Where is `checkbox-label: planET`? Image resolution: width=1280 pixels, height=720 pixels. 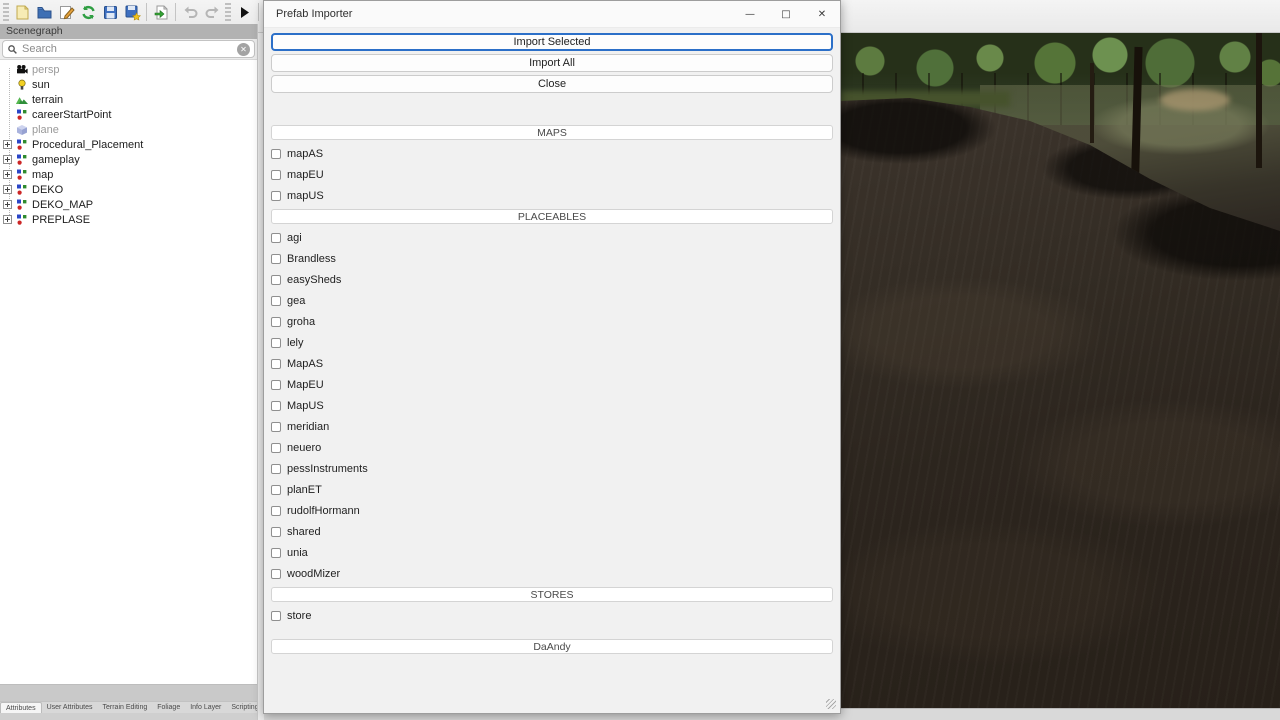
checkbox-label: planET is located at coordinates (304, 489).